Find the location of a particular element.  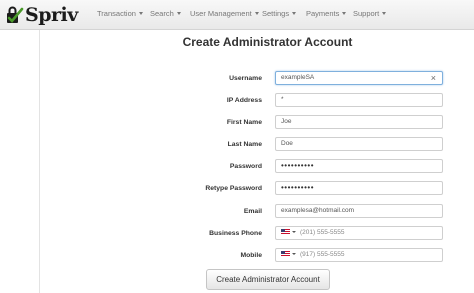

username-label: Username is located at coordinates (245, 78).